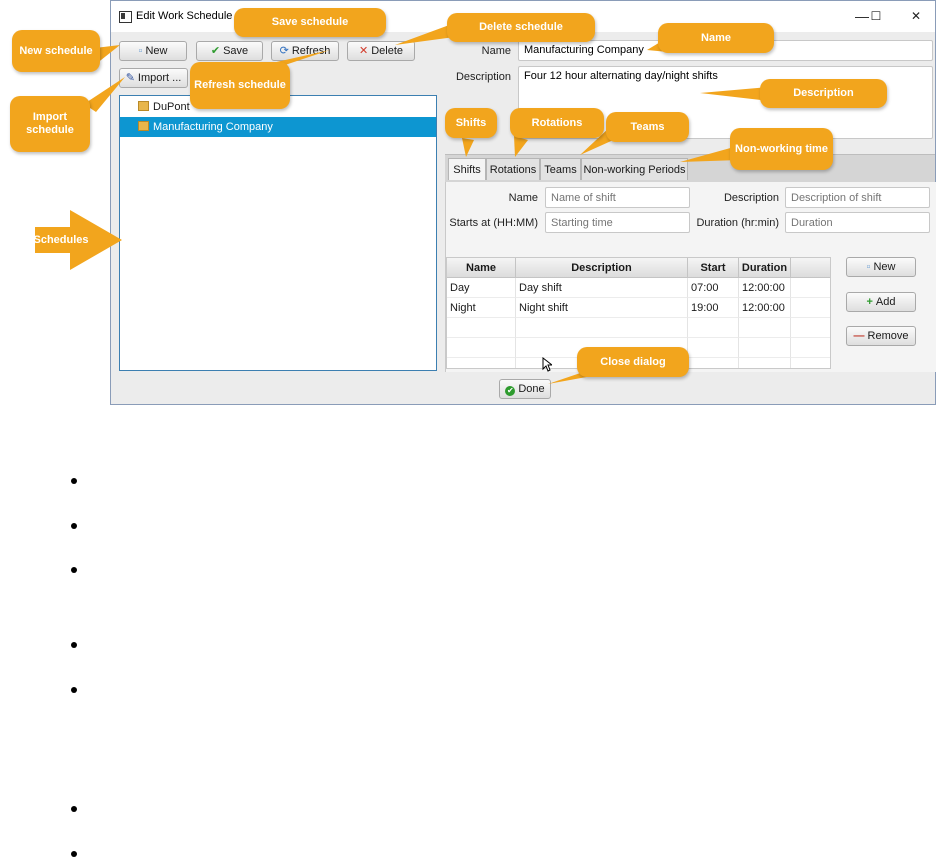  Describe the element at coordinates (557, 123) in the screenshot. I see `callout-rotations: Rotations` at that location.